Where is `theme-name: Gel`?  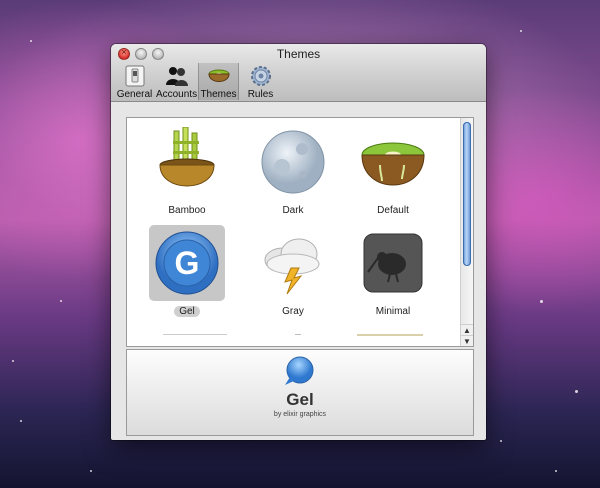
theme-name: Gel is located at coordinates (187, 311).